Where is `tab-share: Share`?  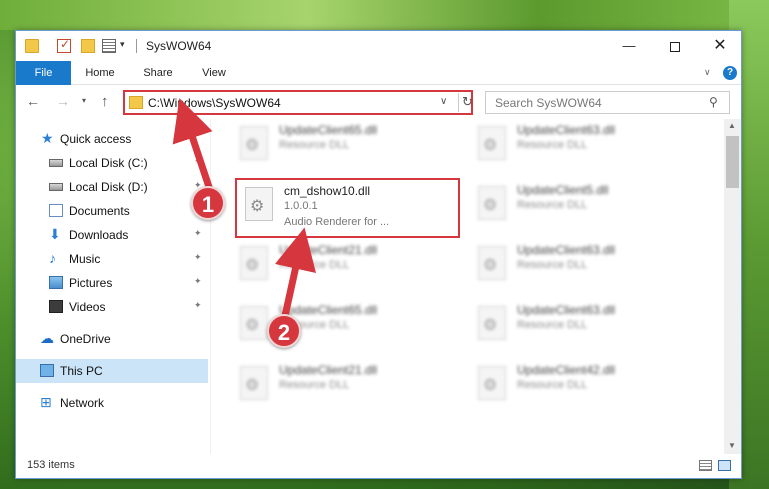 tab-share: Share is located at coordinates (158, 73).